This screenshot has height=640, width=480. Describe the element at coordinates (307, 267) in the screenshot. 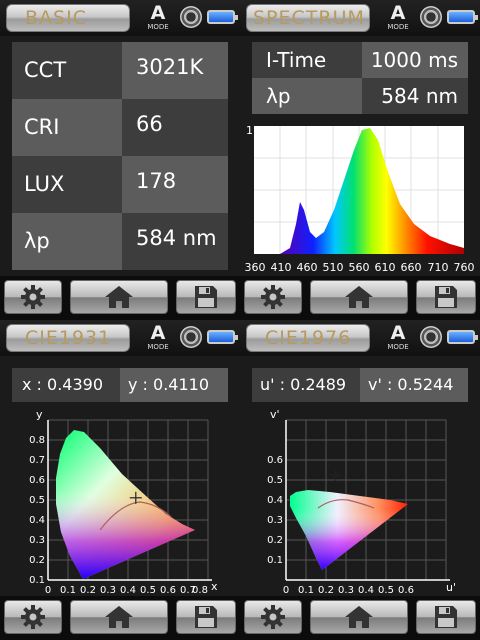

I see `x-tick: 460` at that location.